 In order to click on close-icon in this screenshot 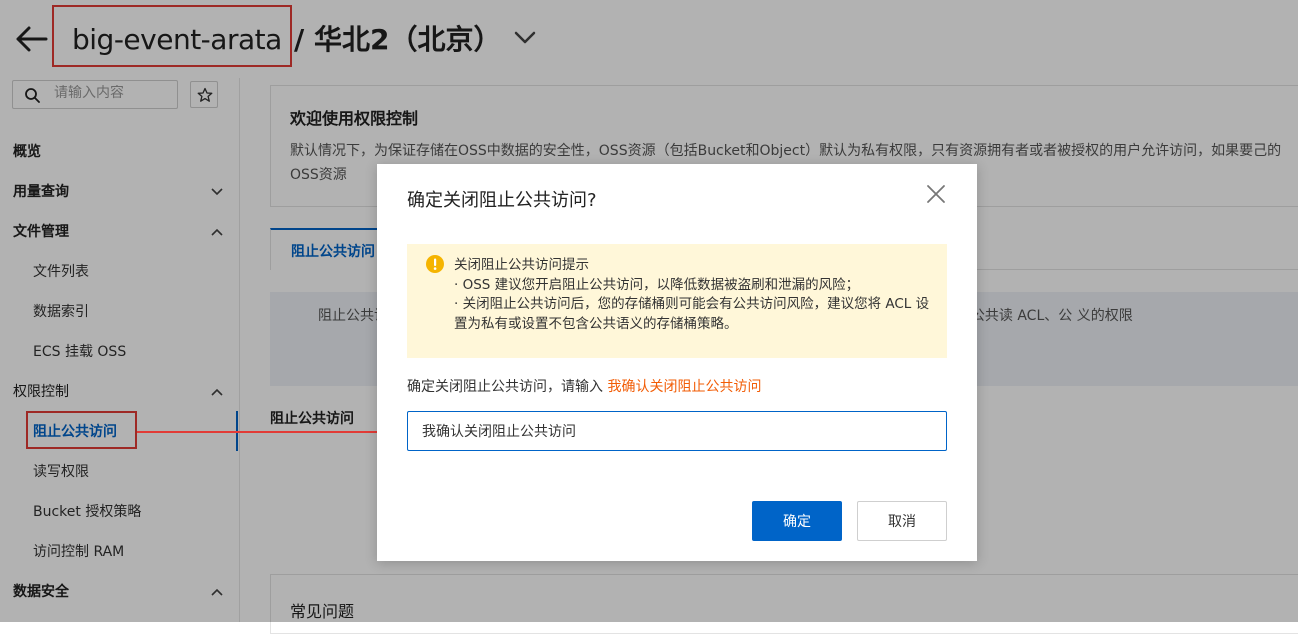, I will do `click(936, 194)`.